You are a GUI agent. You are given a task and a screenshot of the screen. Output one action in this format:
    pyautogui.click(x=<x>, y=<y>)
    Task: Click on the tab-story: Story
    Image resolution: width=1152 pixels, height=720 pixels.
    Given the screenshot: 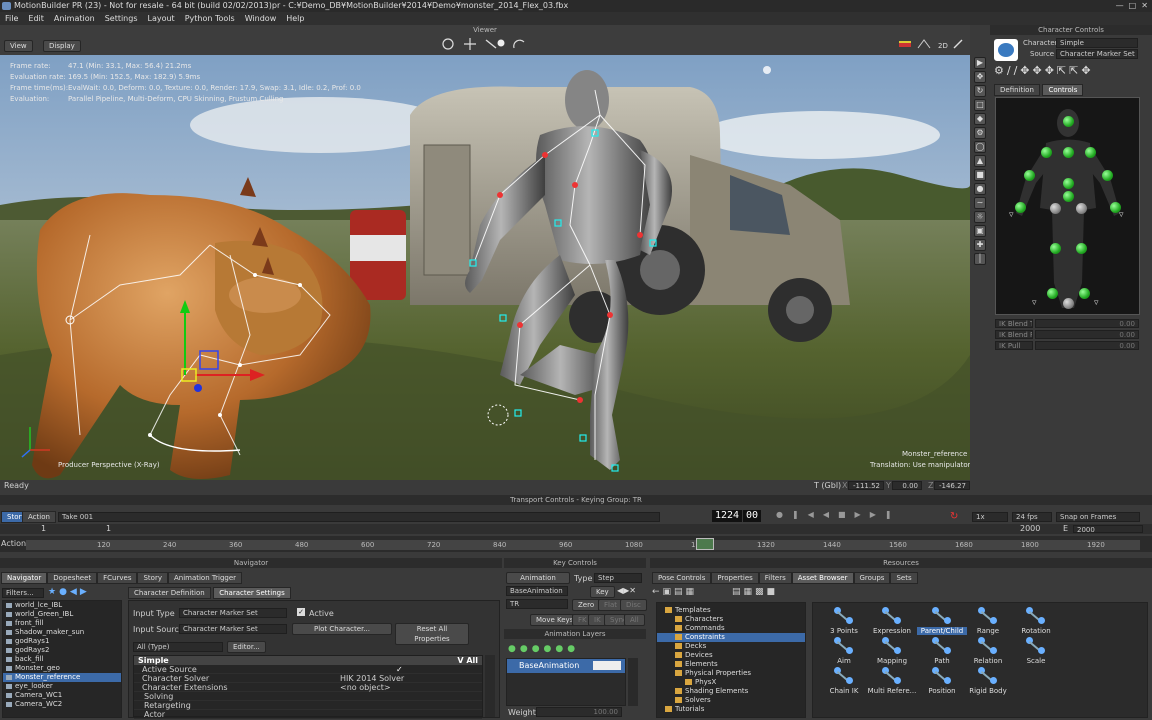 What is the action you would take?
    pyautogui.click(x=152, y=578)
    